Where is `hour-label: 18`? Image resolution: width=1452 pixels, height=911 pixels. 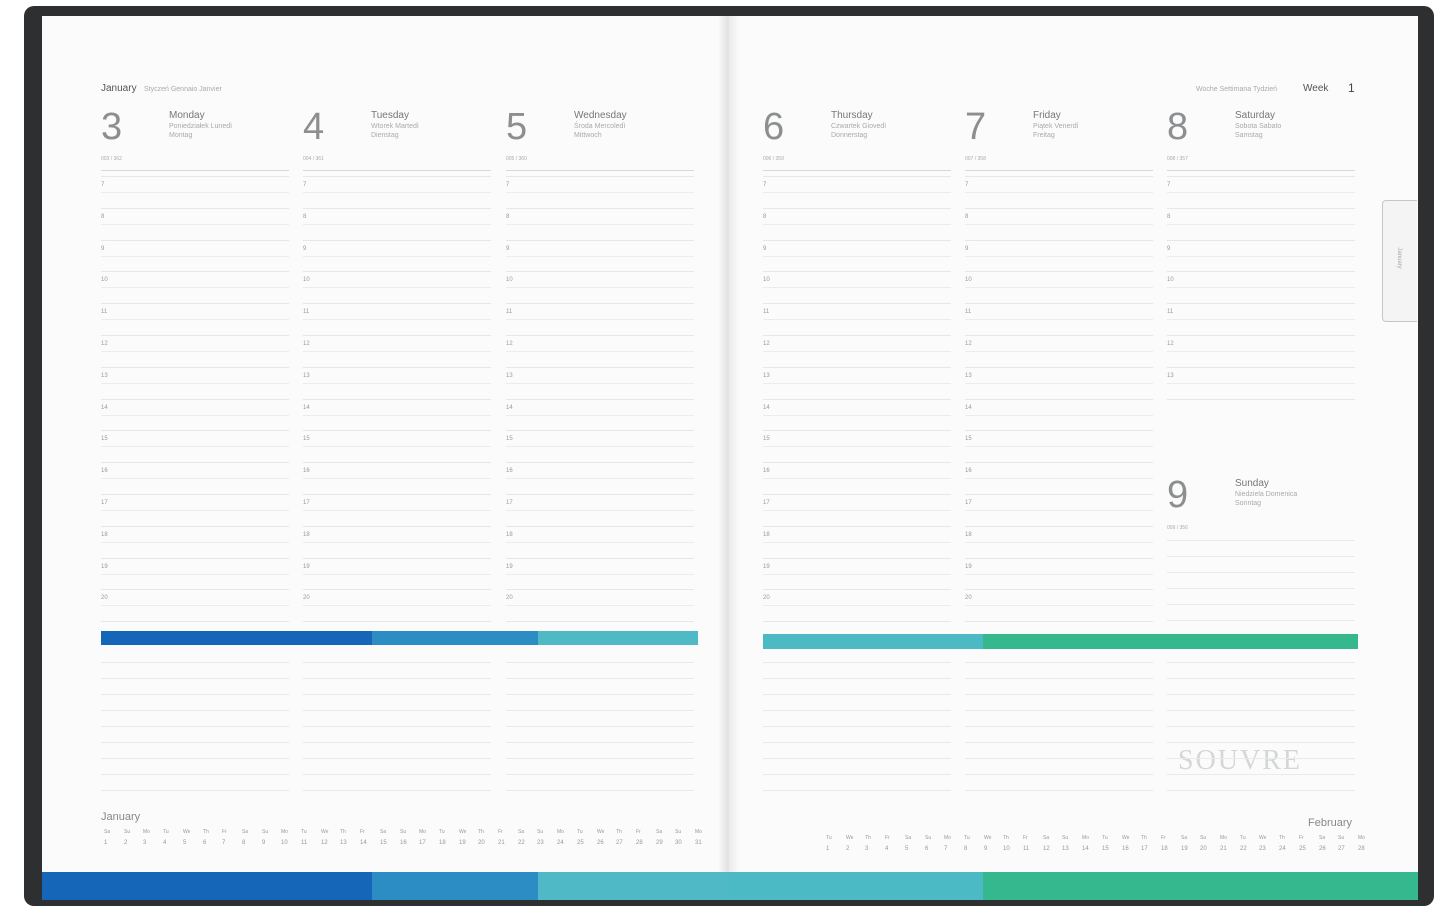 hour-label: 18 is located at coordinates (766, 535).